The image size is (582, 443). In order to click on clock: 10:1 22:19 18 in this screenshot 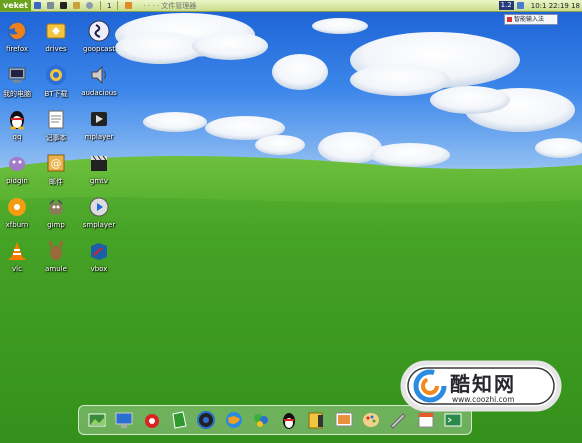, I will do `click(555, 6)`.